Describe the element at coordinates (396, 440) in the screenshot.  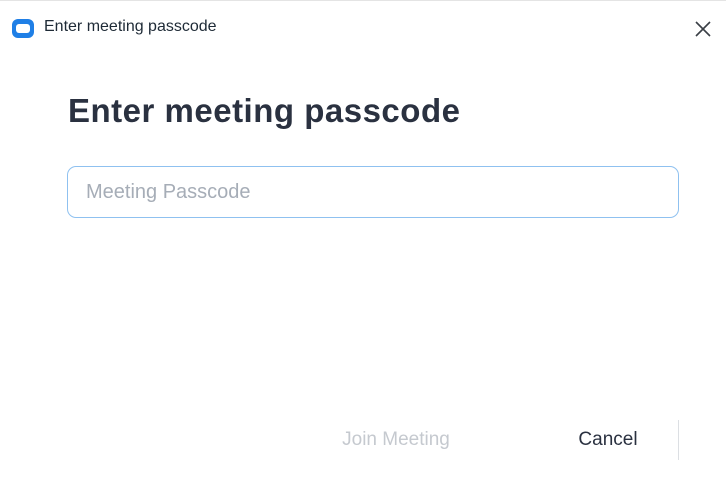
I see `join-meeting-button: Join Meeting` at that location.